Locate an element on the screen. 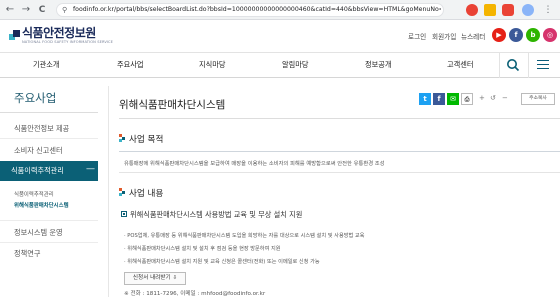 This screenshot has width=560, height=297. content-divider is located at coordinates (108, 191).